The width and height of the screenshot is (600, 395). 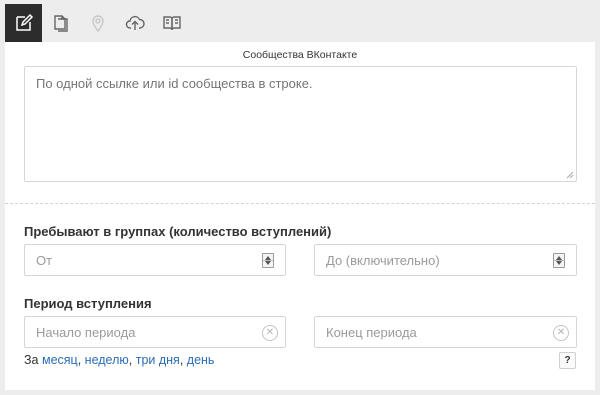 I want to click on period-end-input: Конец периода ✕, so click(x=445, y=332).